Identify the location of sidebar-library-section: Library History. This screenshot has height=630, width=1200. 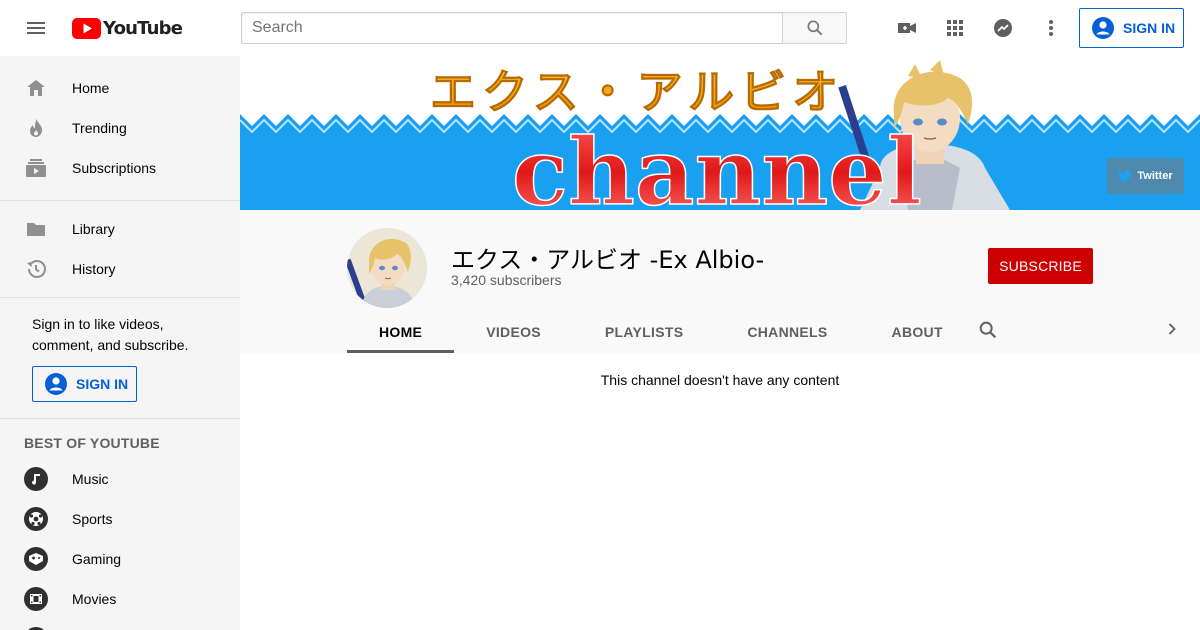
(120, 249).